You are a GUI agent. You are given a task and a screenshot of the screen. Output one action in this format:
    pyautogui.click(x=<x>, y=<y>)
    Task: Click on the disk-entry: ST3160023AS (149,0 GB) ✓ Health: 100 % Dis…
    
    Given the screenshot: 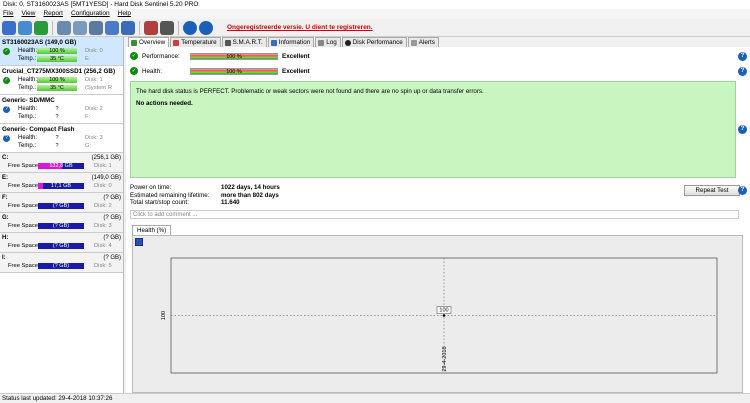 What is the action you would take?
    pyautogui.click(x=61, y=51)
    